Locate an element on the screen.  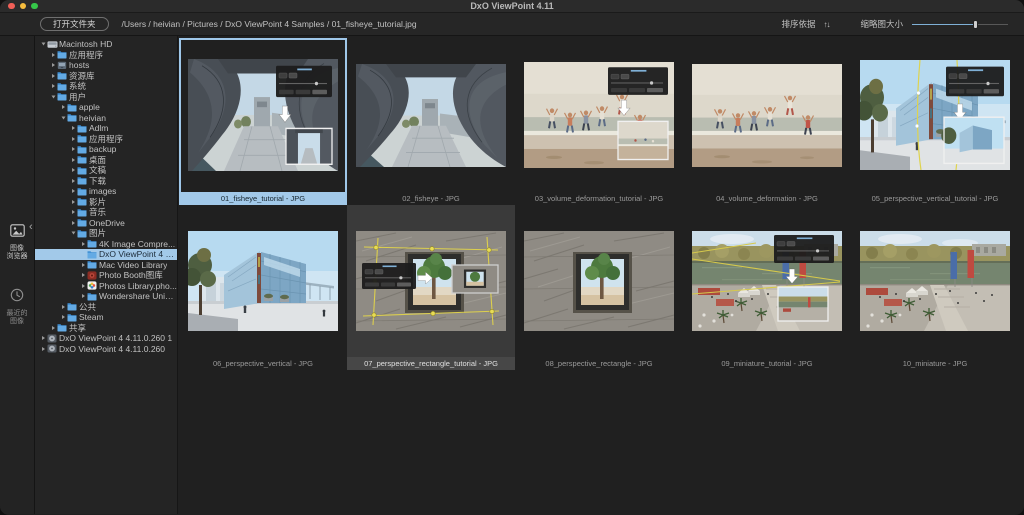
tree-item: 用户 is located at coordinates (106, 97).